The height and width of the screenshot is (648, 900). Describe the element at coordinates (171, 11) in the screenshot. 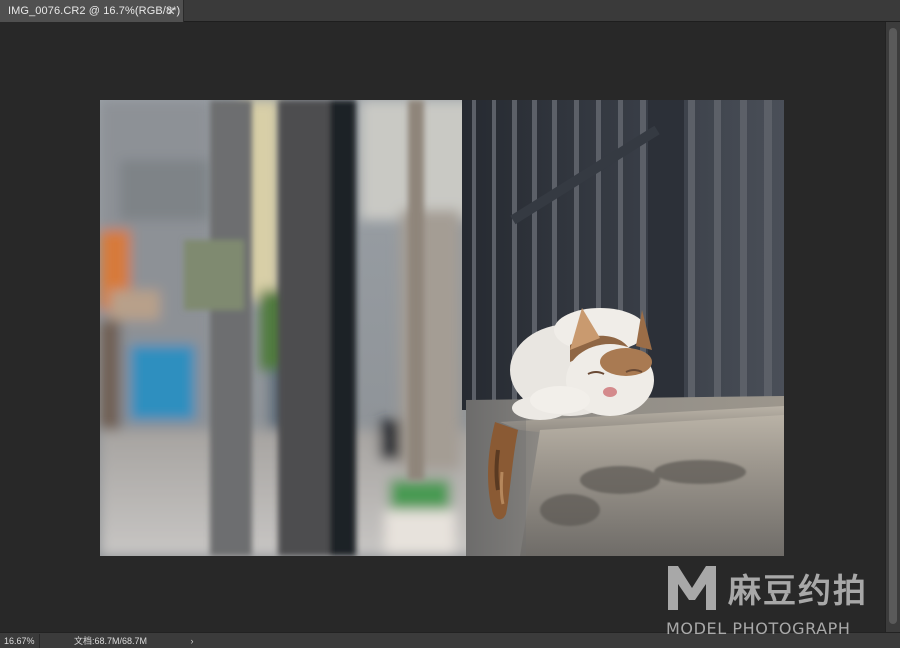

I see `close-icon: ✕` at that location.